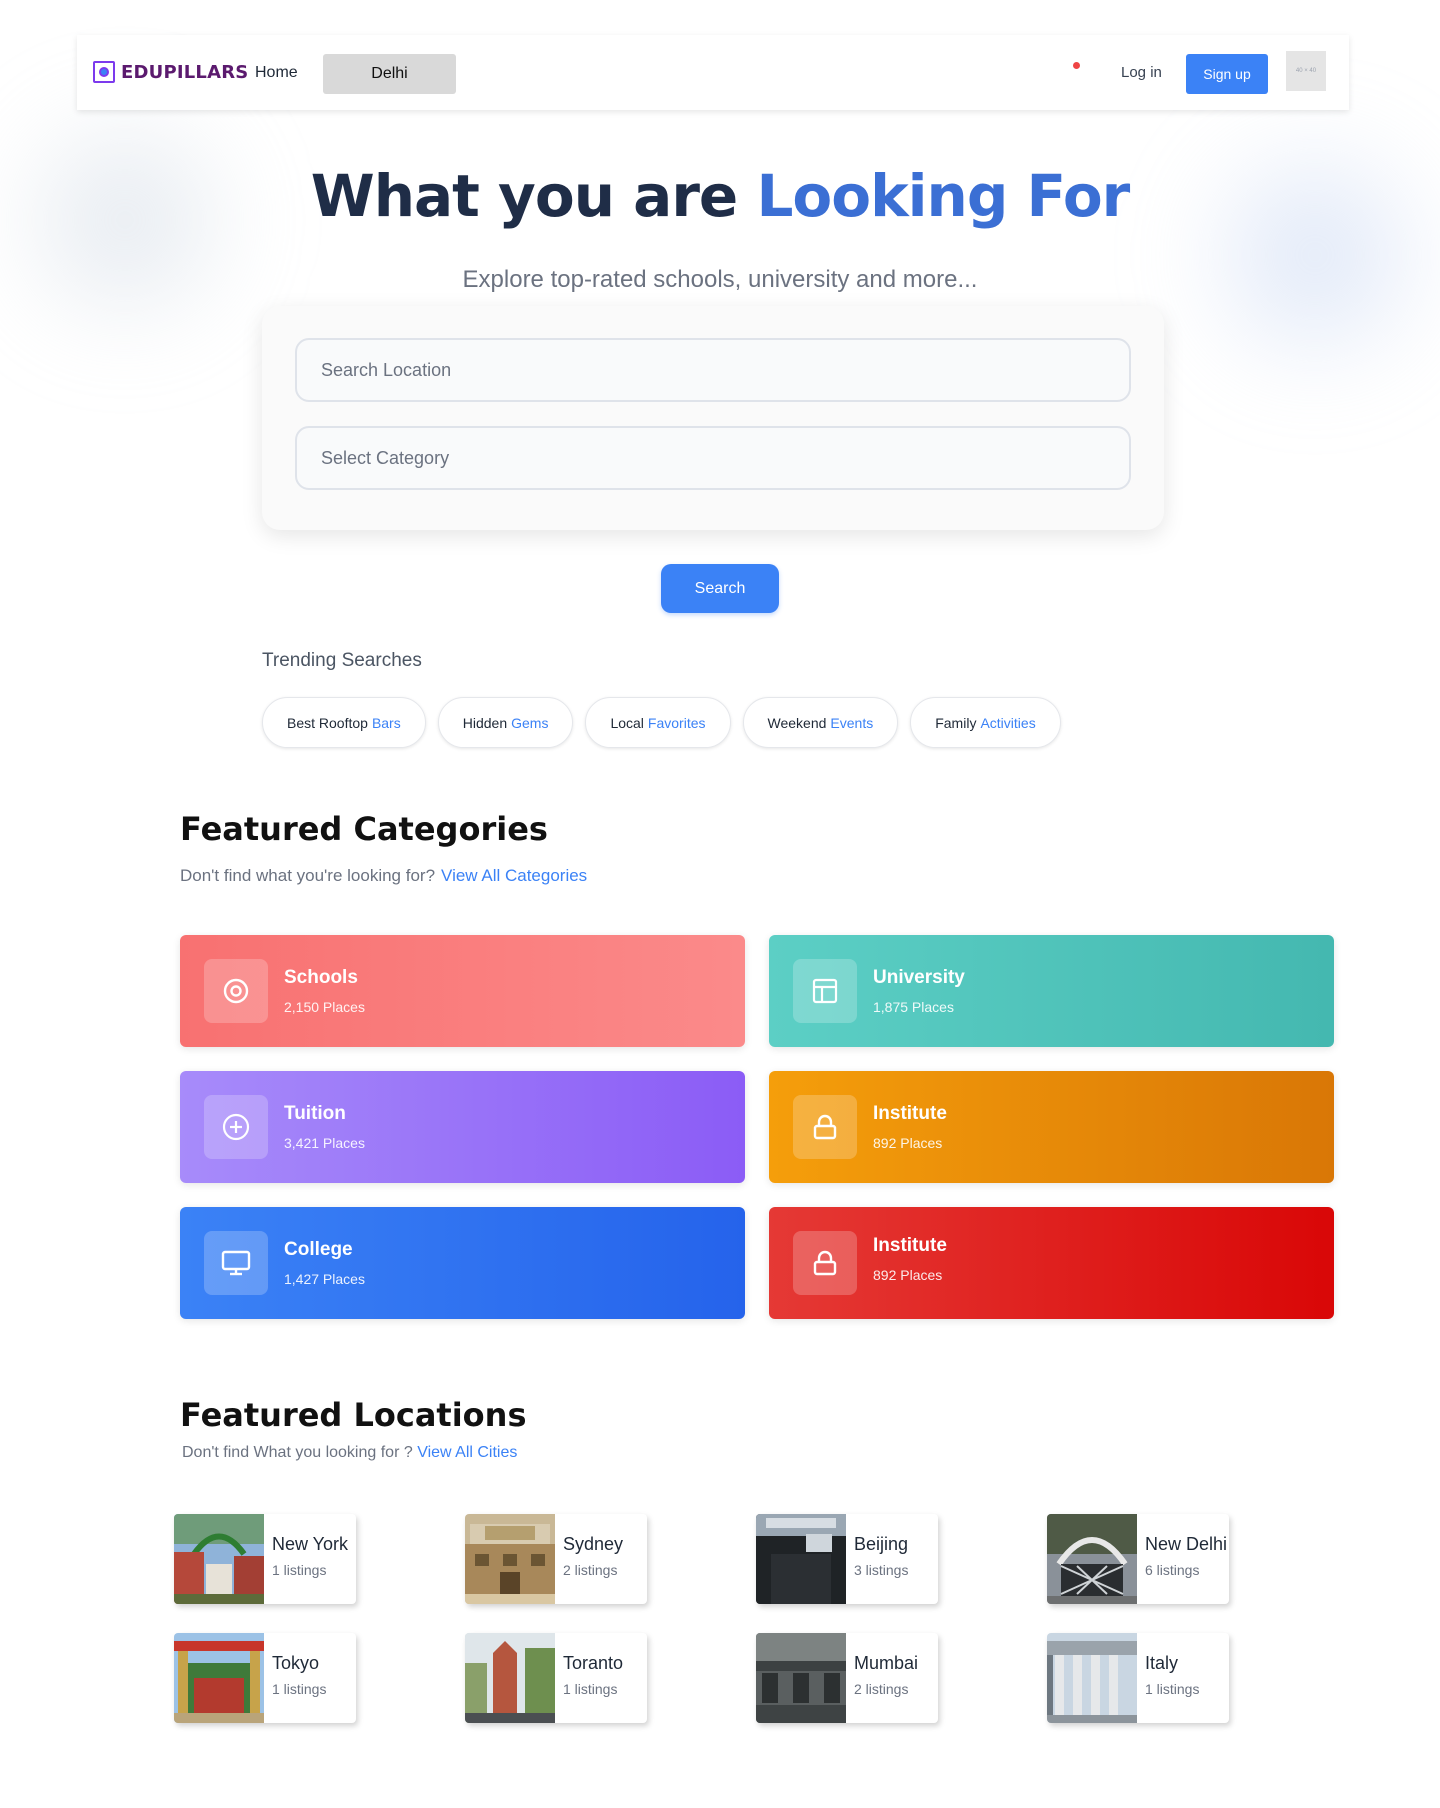 The width and height of the screenshot is (1440, 1808). I want to click on location-card-sydney: Sydney 2 listings, so click(556, 1559).